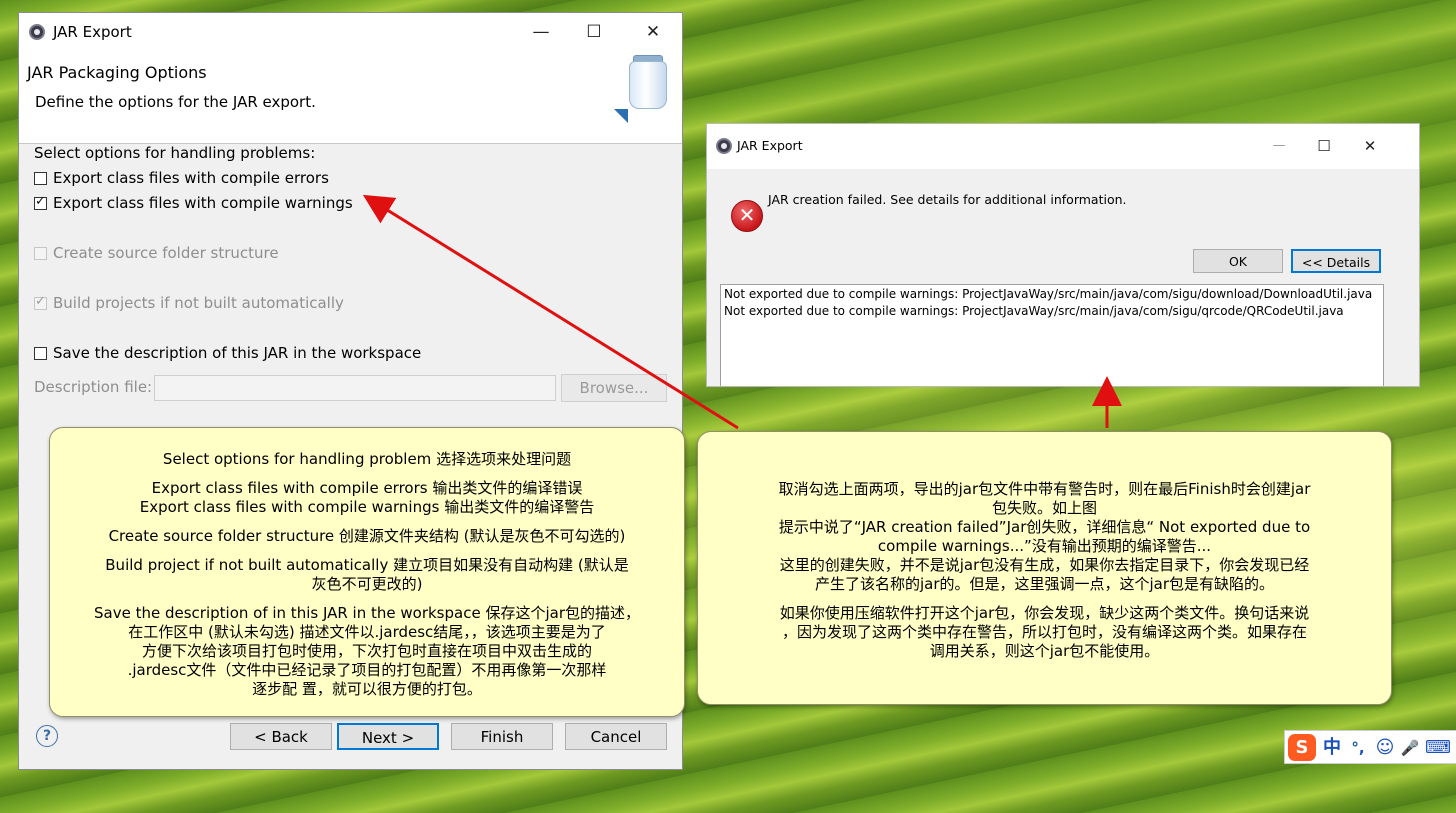 The image size is (1456, 813). Describe the element at coordinates (350, 32) in the screenshot. I see `title-bar: JAR Export — ☐ ✕` at that location.